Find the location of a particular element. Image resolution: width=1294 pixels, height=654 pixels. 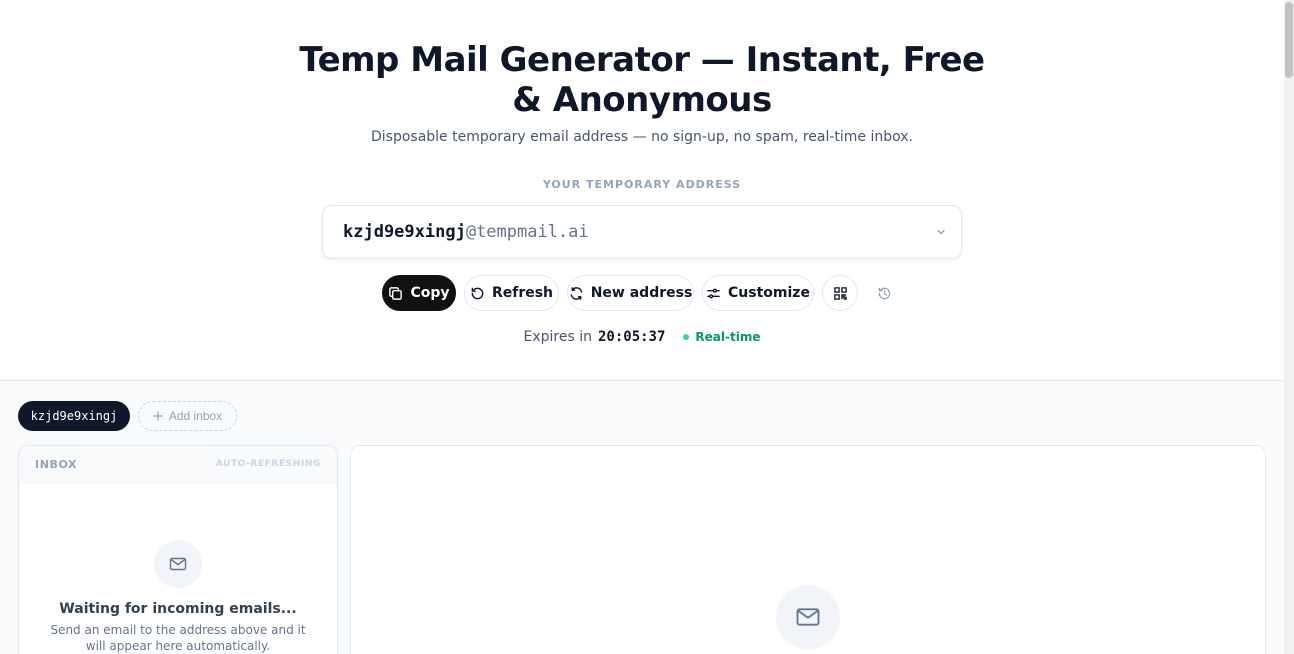

copy-icon is located at coordinates (396, 293).